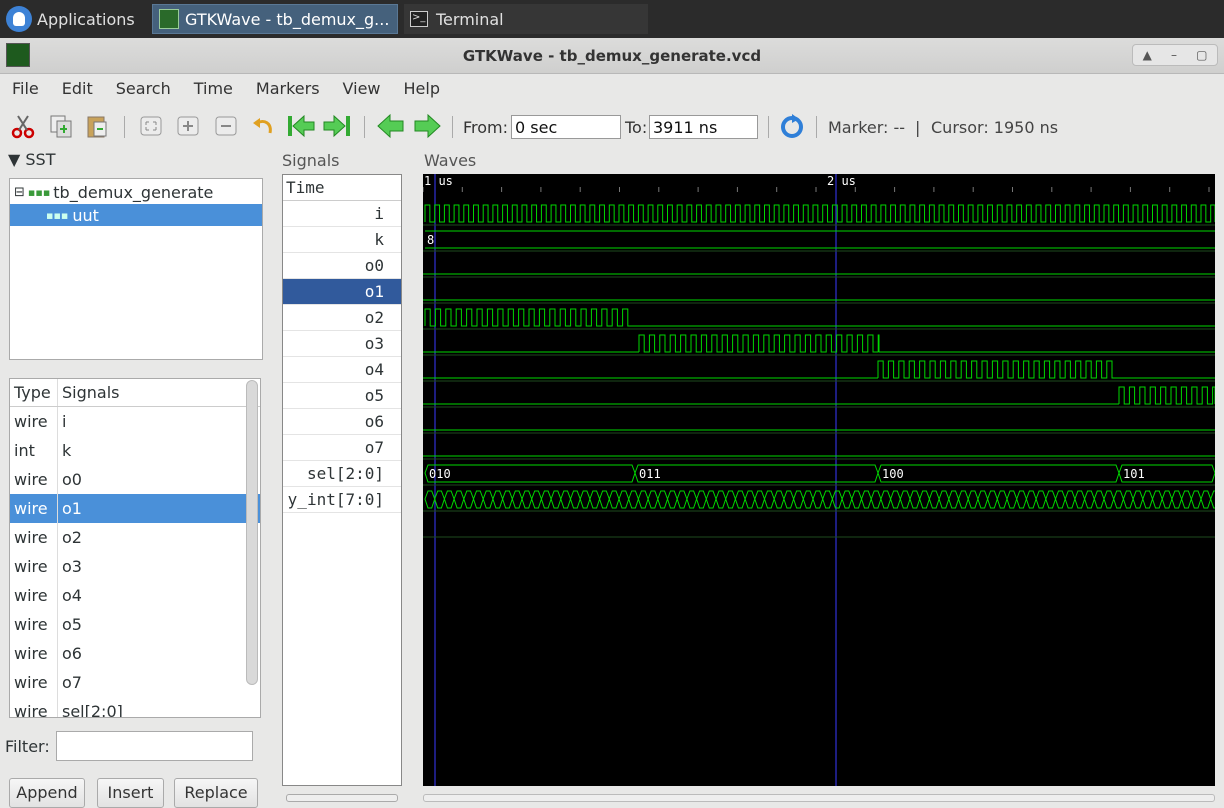 The height and width of the screenshot is (808, 1224). Describe the element at coordinates (1201, 55) in the screenshot. I see `close-icon: ▢` at that location.